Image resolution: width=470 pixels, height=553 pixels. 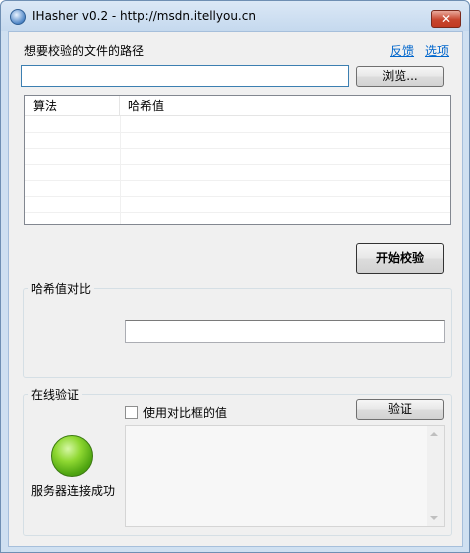 I want to click on compare-hash-field, so click(x=285, y=331).